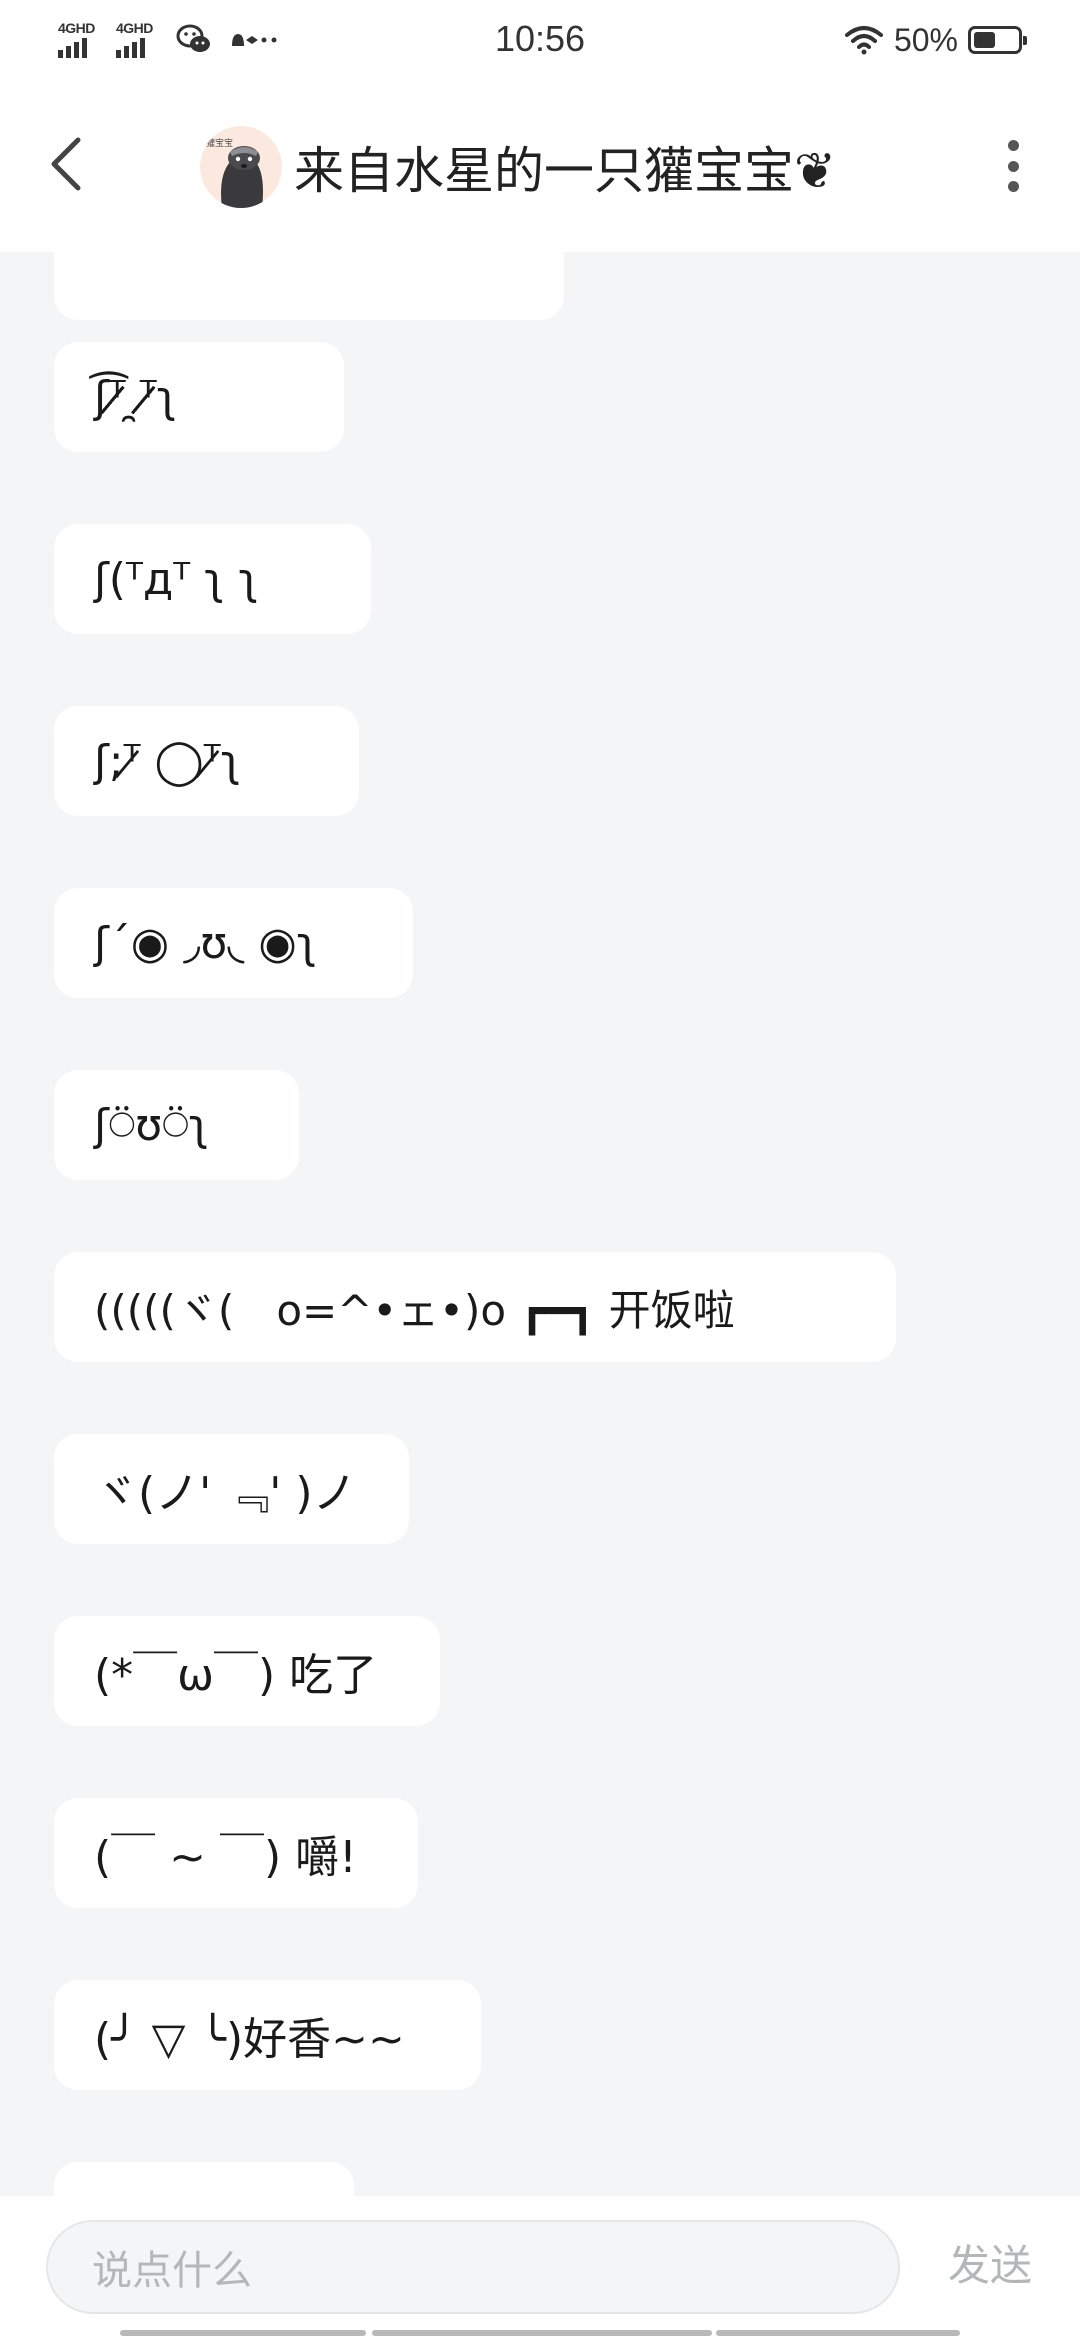 This screenshot has width=1080, height=2340. Describe the element at coordinates (241, 167) in the screenshot. I see `avatar: 獾宝宝` at that location.